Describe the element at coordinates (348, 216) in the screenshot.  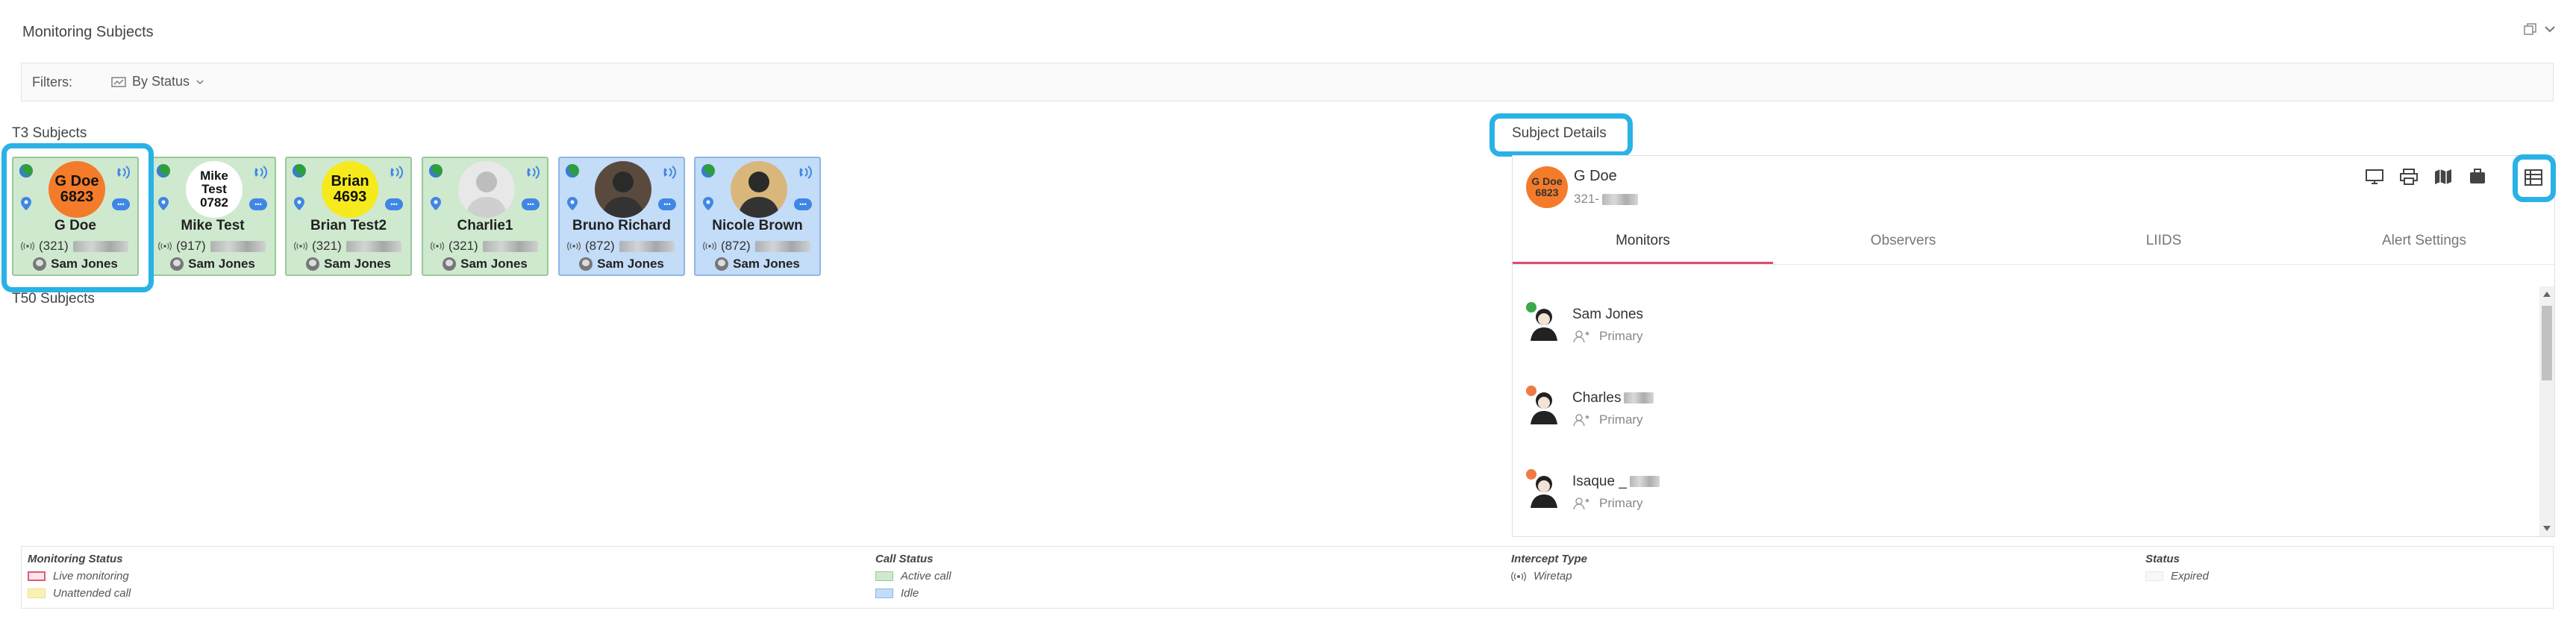
I see `subject-card: ••• Brian 4693 Brian Test2 (321) Sam Jones` at that location.